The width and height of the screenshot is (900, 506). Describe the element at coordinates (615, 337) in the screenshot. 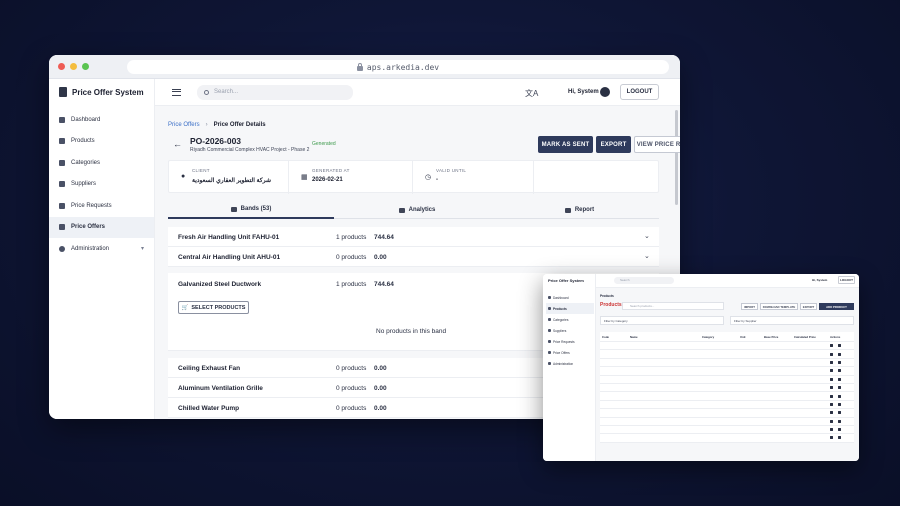

I see `column-header: Code` at that location.